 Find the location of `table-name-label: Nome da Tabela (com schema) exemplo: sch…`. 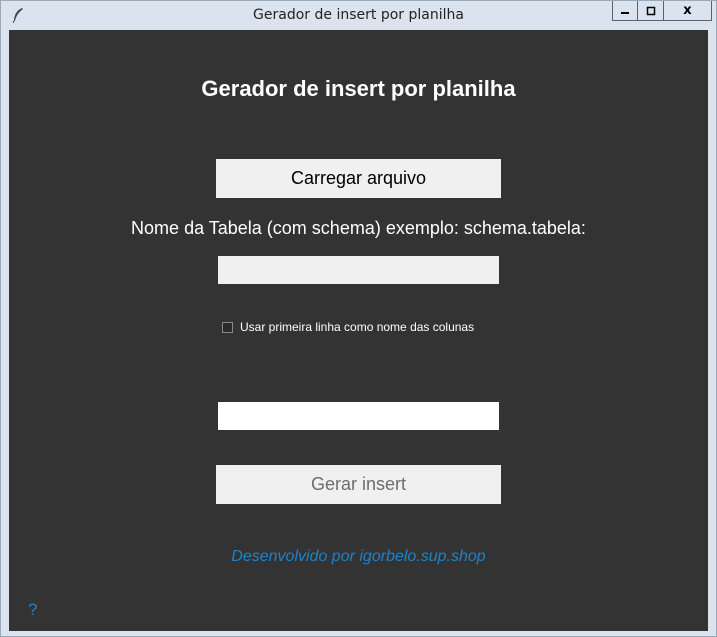

table-name-label: Nome da Tabela (com schema) exemplo: sch… is located at coordinates (358, 228).